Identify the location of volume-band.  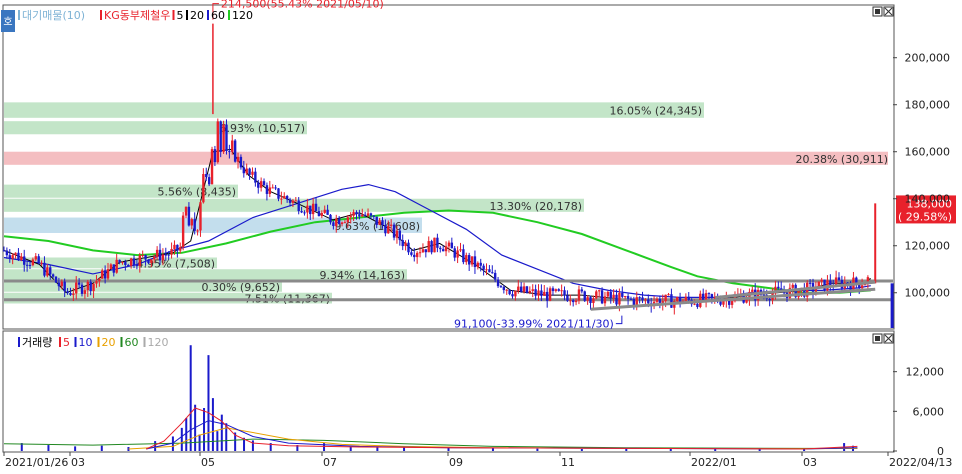
(354, 110).